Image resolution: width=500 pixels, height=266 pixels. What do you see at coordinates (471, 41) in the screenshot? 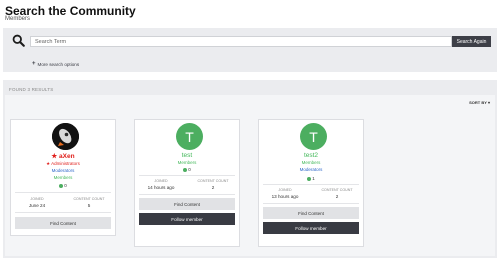
I see `search-again-button: Search Again` at bounding box center [471, 41].